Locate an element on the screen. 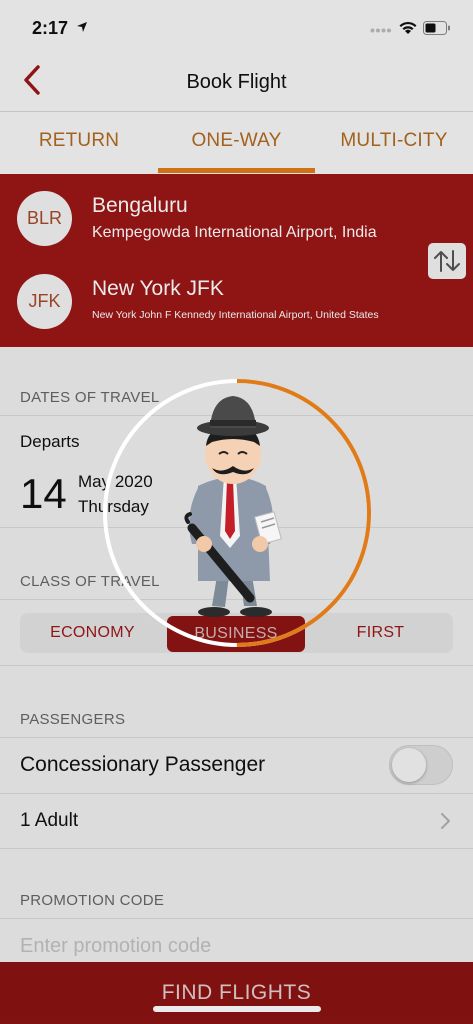  loading-spinner is located at coordinates (237, 513).